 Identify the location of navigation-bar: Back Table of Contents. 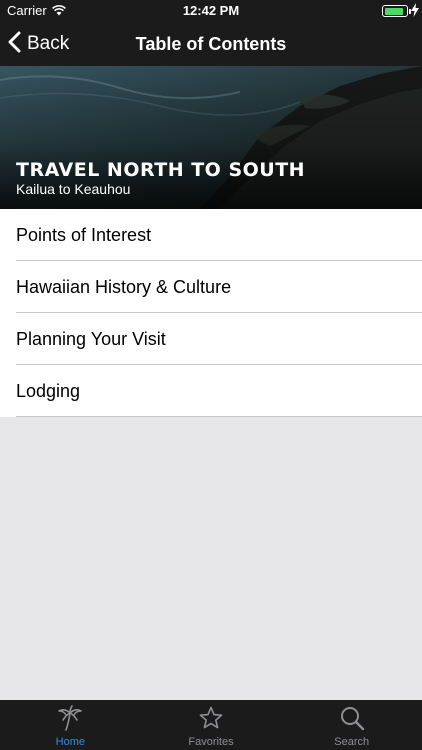
(211, 44).